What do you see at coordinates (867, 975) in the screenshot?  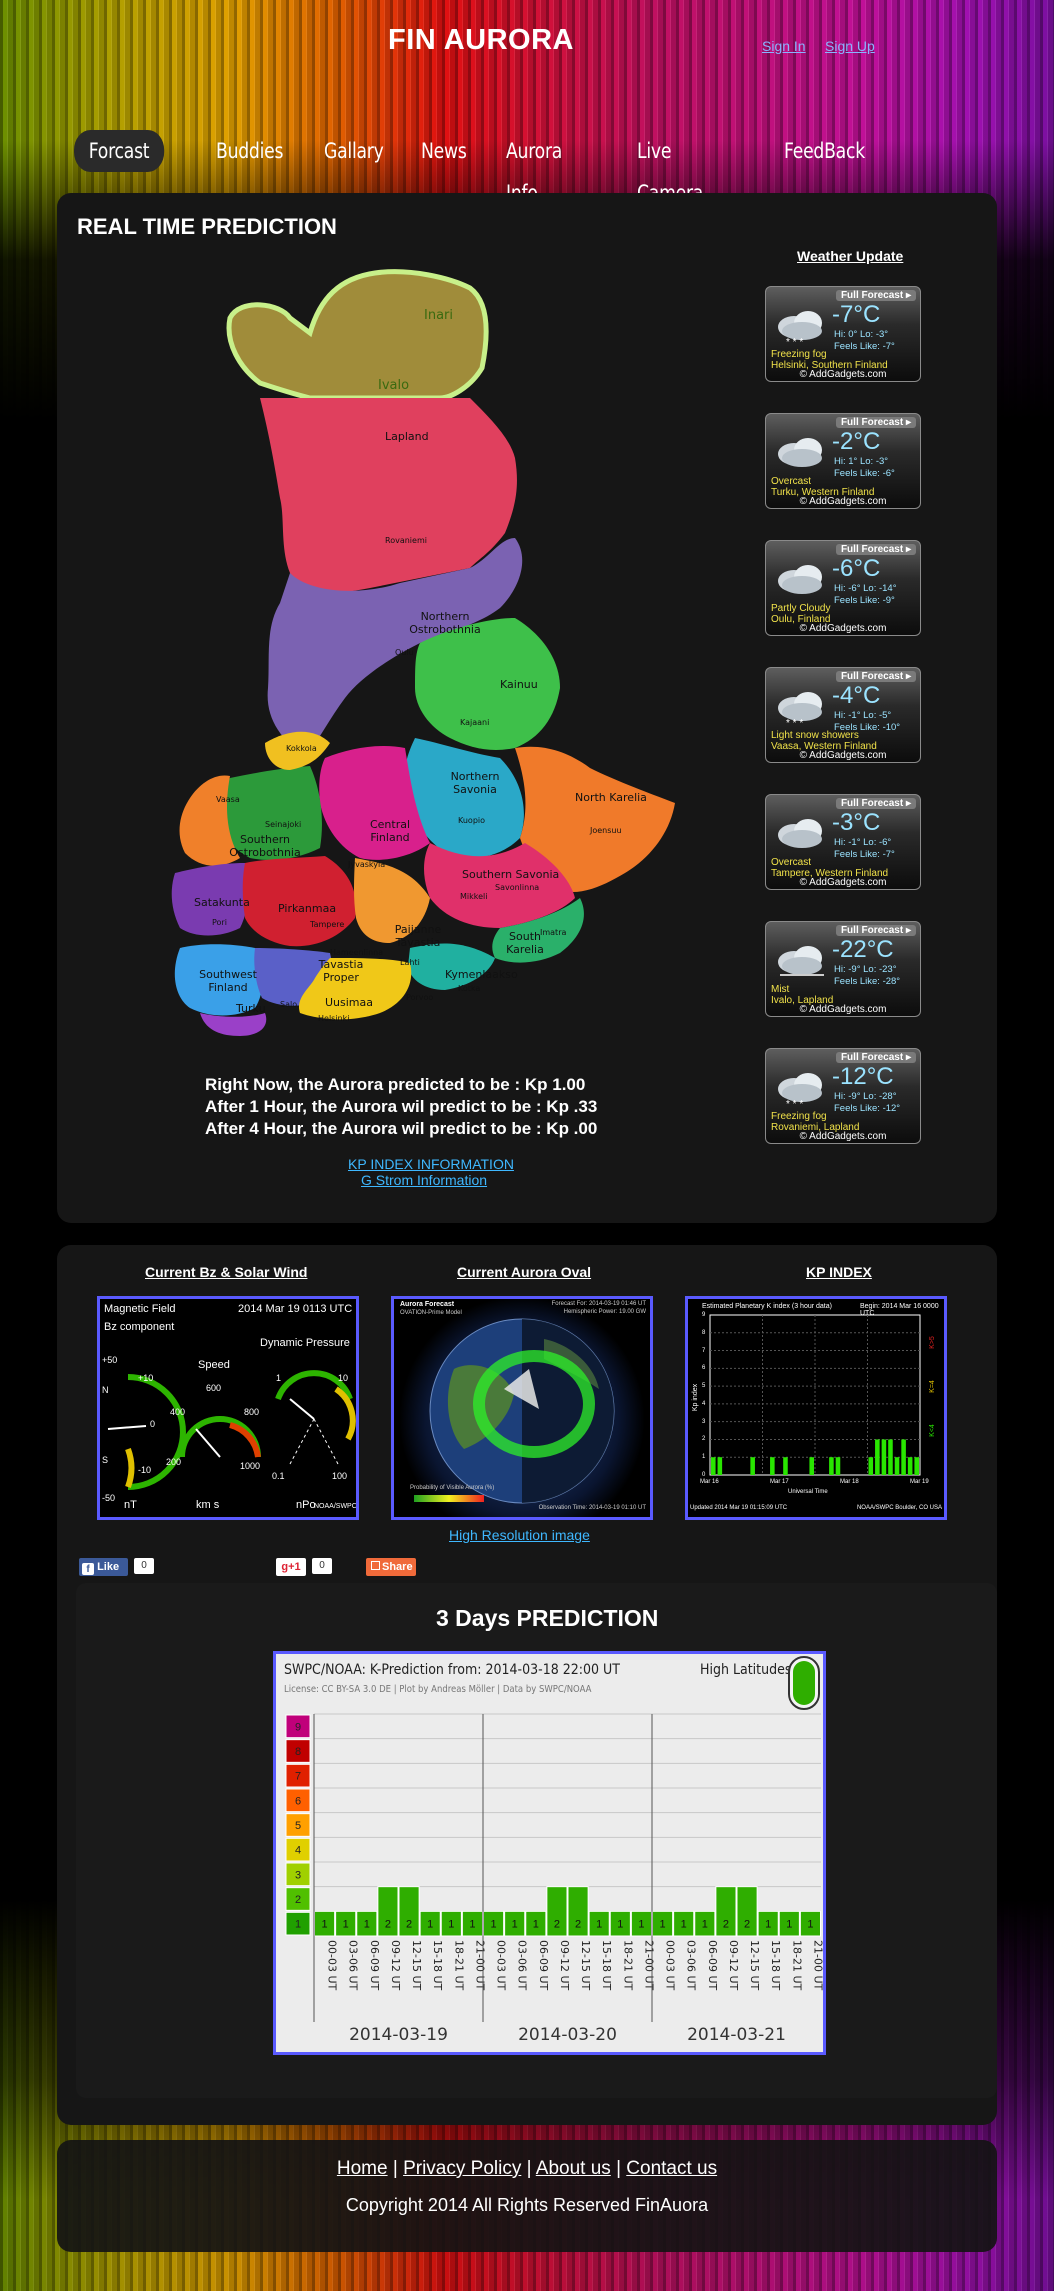 I see `weather-hilo: Hi: -9° Lo: -23° Feels Like: -28°` at bounding box center [867, 975].